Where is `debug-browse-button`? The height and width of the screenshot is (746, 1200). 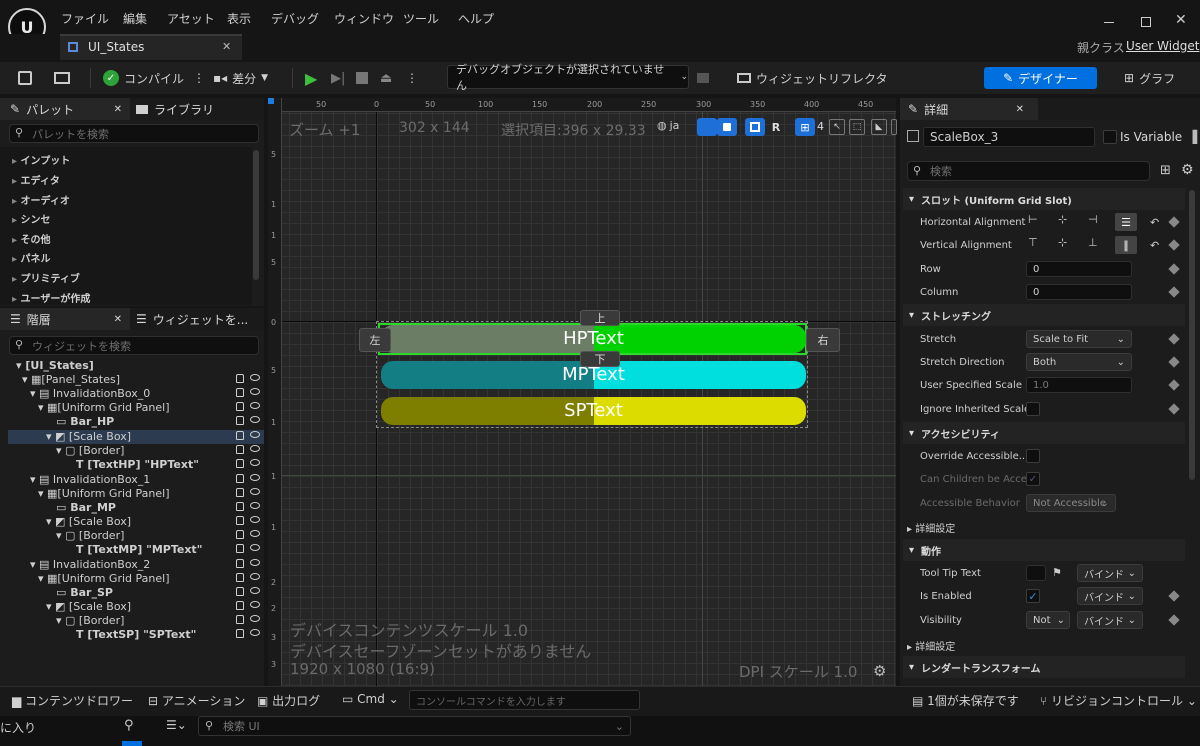 debug-browse-button is located at coordinates (703, 78).